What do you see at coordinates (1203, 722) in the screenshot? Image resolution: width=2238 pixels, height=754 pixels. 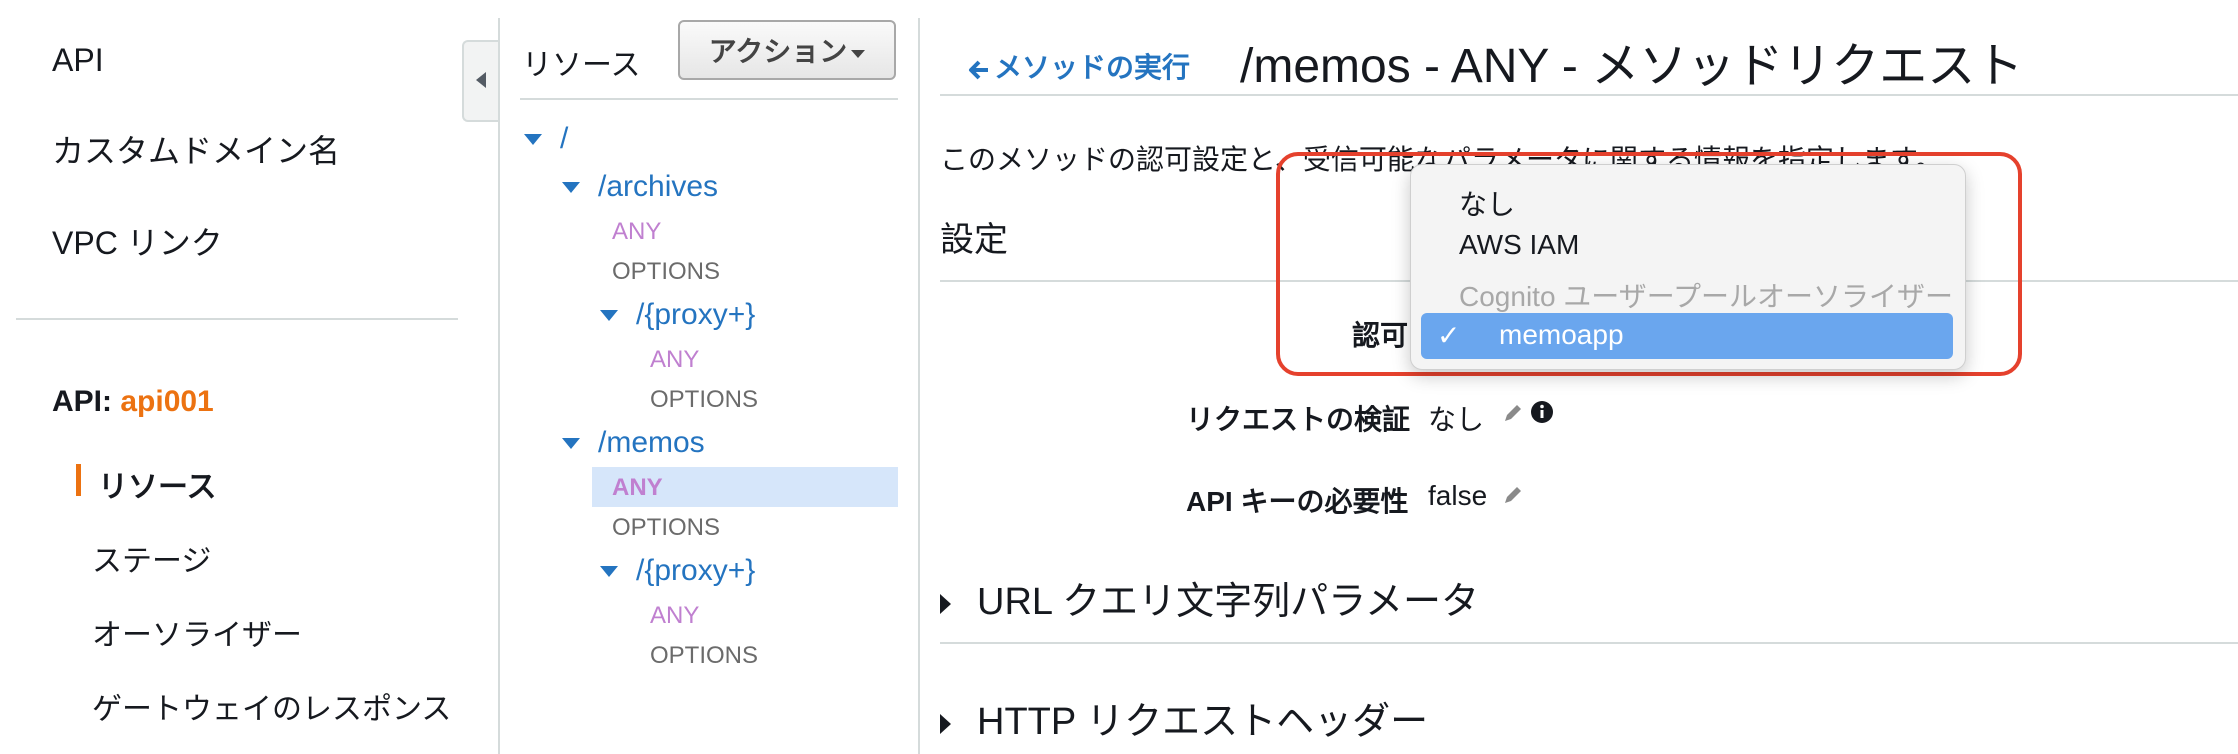 I see `http-headers-label: HTTP リクエストヘッダー` at bounding box center [1203, 722].